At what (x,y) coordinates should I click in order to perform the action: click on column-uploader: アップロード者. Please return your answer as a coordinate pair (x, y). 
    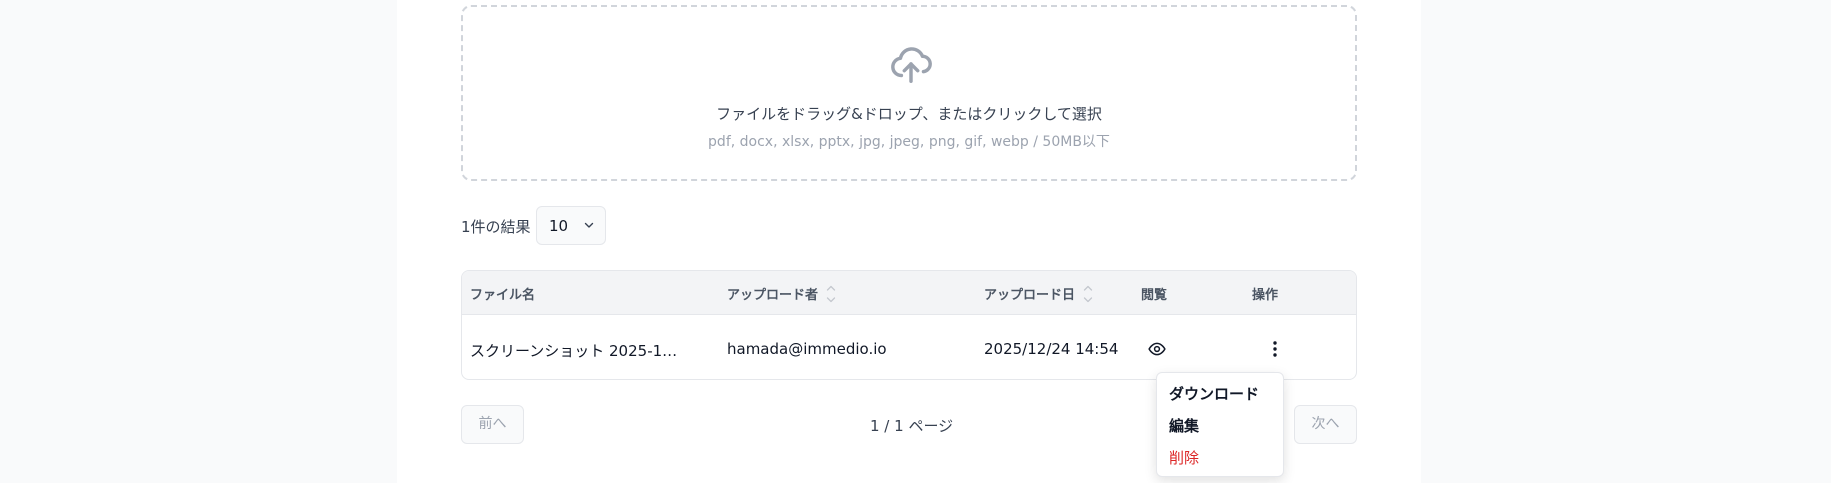
    Looking at the image, I should click on (772, 293).